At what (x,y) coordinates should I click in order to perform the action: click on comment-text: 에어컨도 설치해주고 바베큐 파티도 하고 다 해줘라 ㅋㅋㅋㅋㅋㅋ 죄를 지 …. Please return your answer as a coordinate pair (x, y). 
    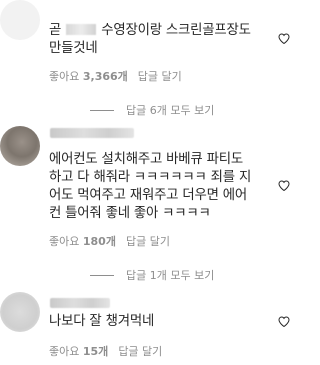
    Looking at the image, I should click on (162, 187).